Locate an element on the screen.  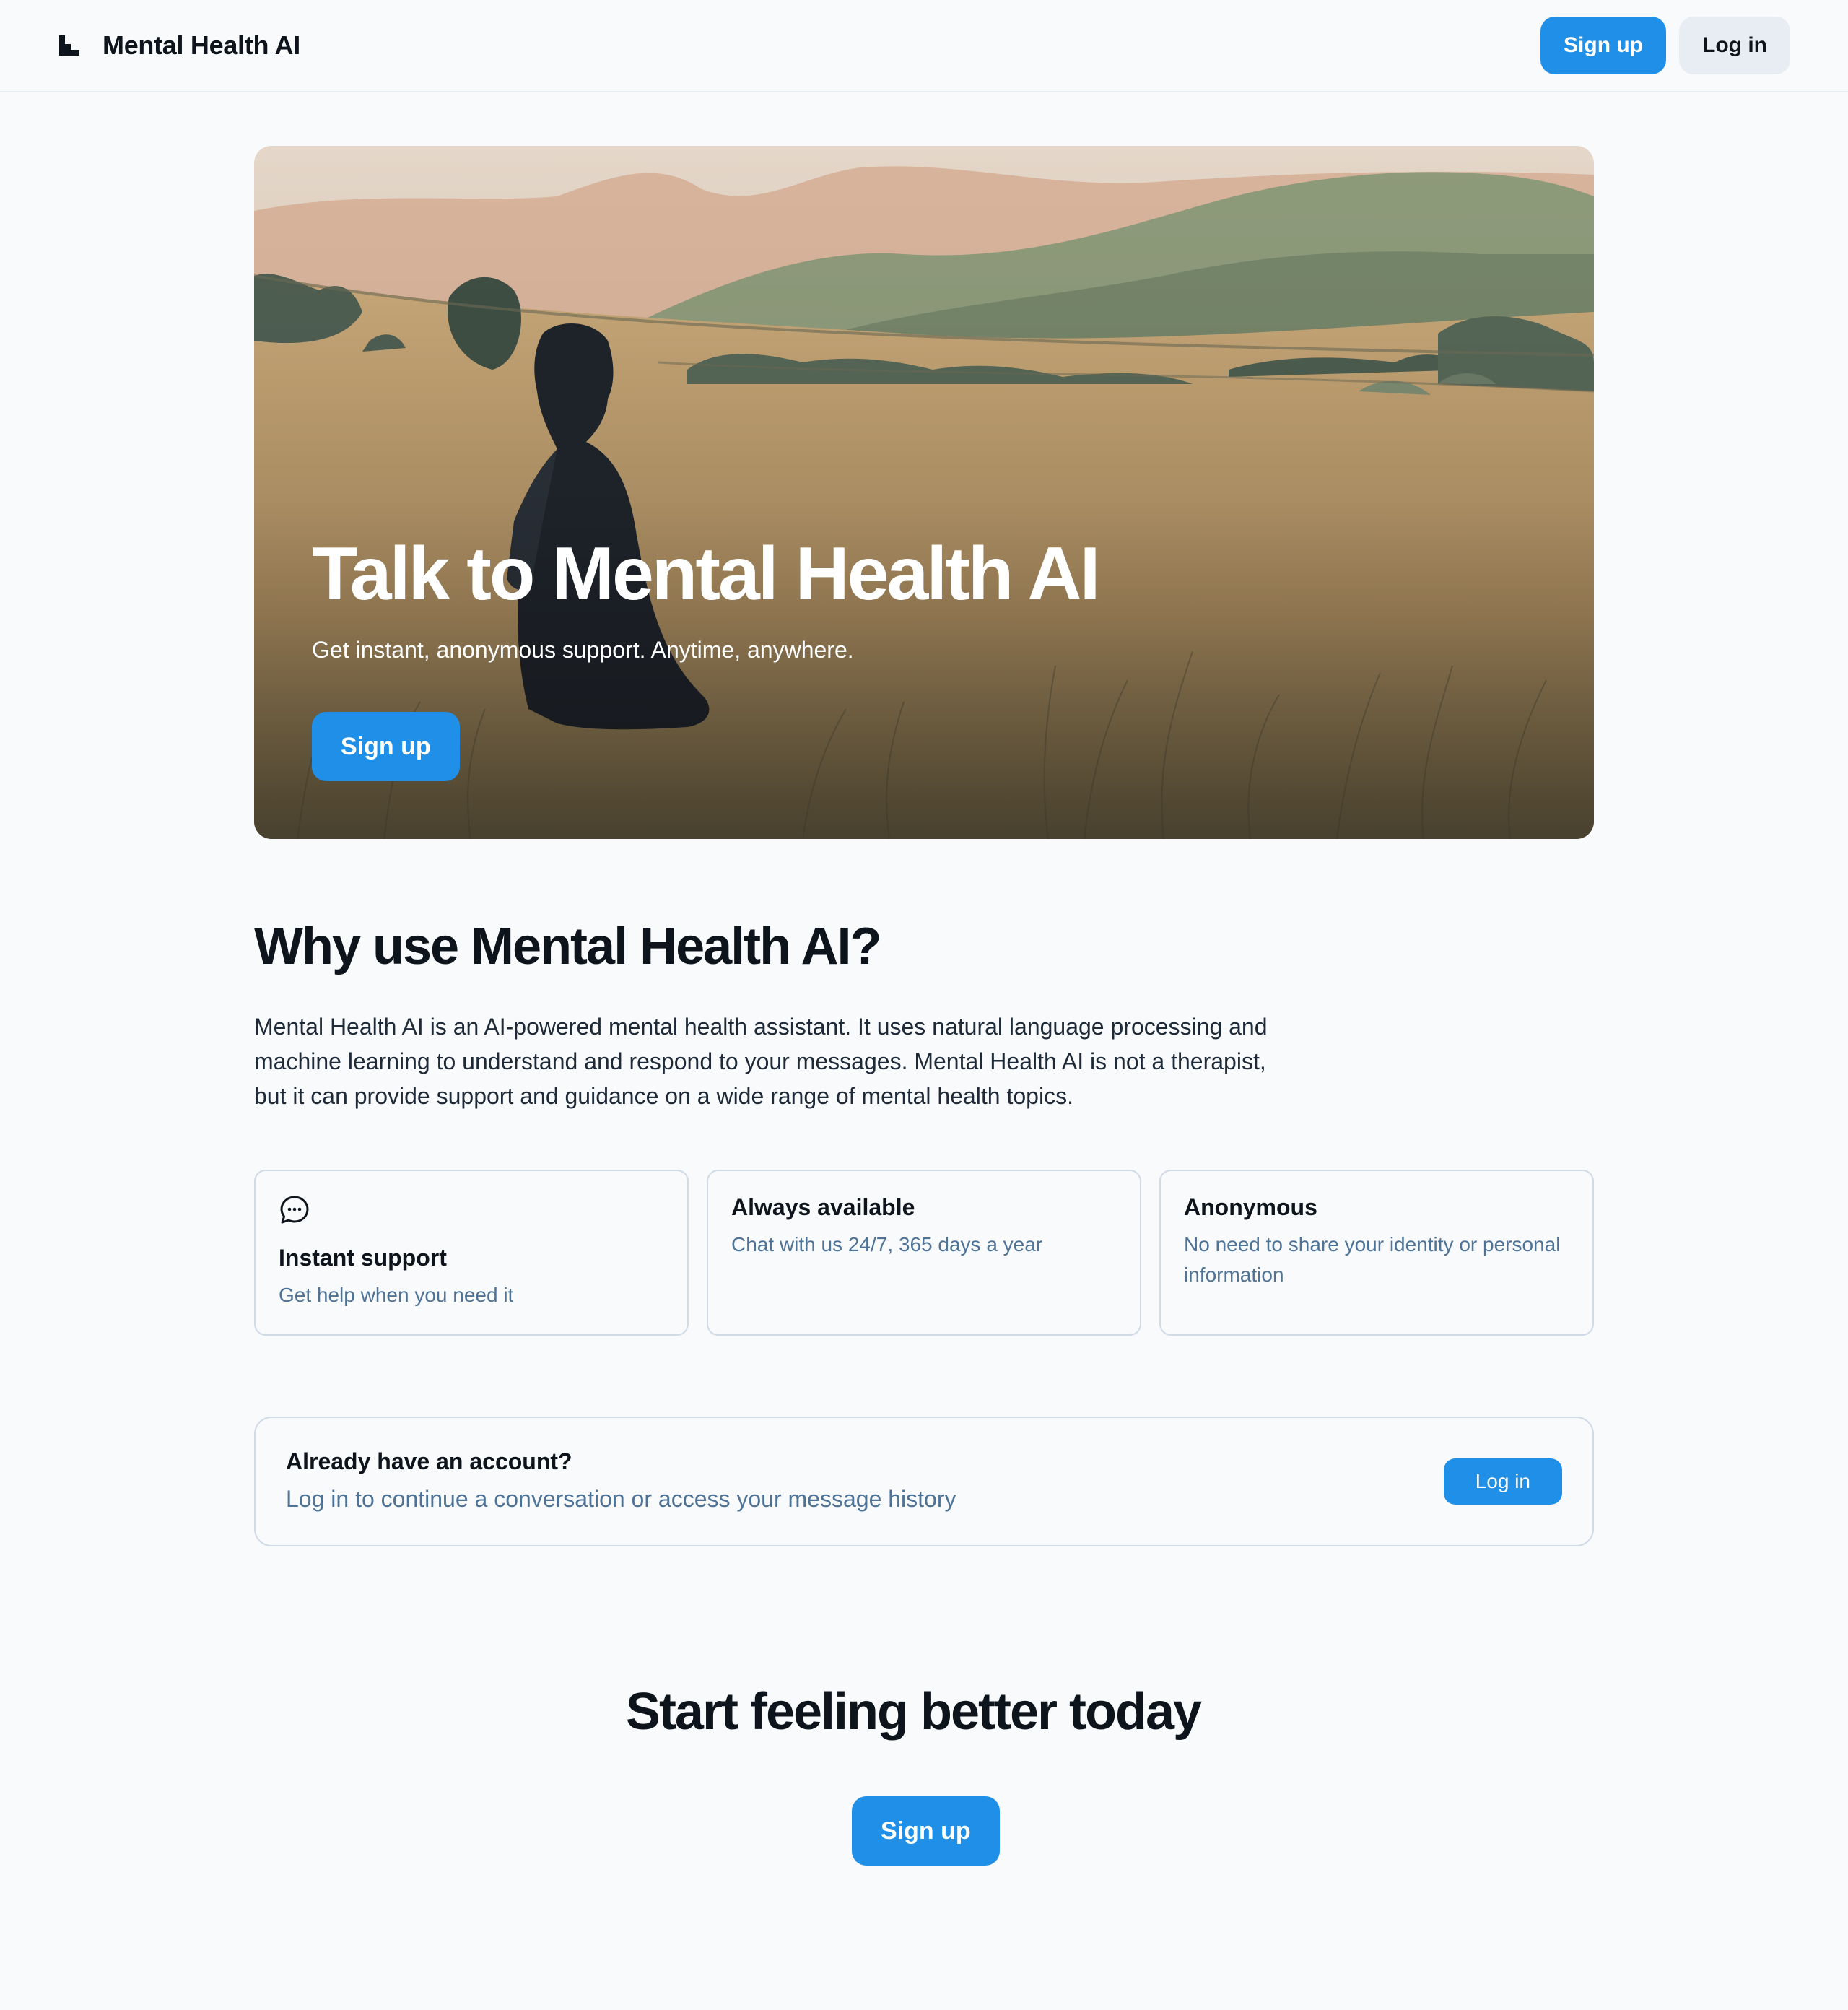
feature-text: Chat with us 24/7, 365 days a year is located at coordinates (887, 1244).